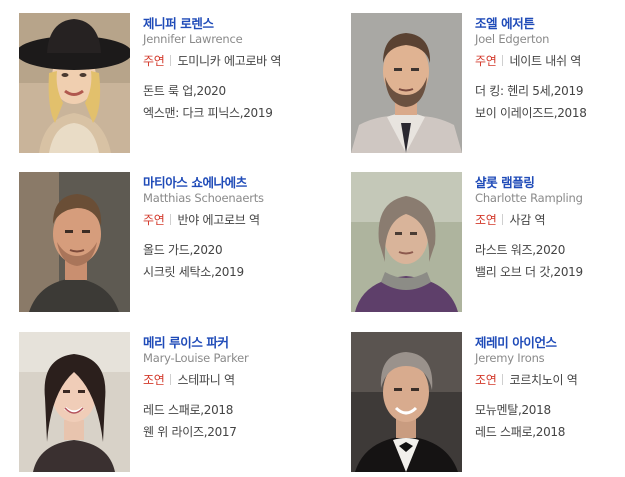  What do you see at coordinates (186, 341) in the screenshot?
I see `actor-name-ko: 메리 루이스 파커` at bounding box center [186, 341].